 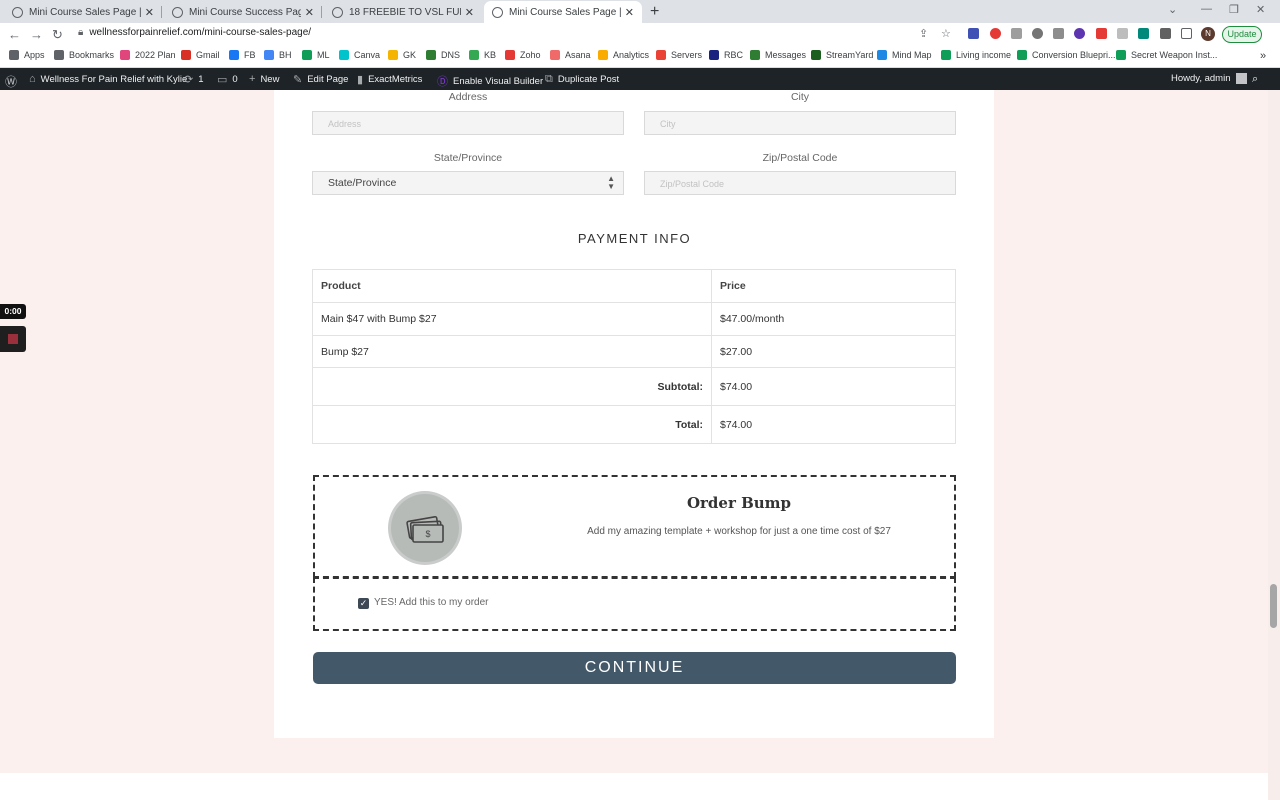 I want to click on puzzle-icon, so click(x=1165, y=33).